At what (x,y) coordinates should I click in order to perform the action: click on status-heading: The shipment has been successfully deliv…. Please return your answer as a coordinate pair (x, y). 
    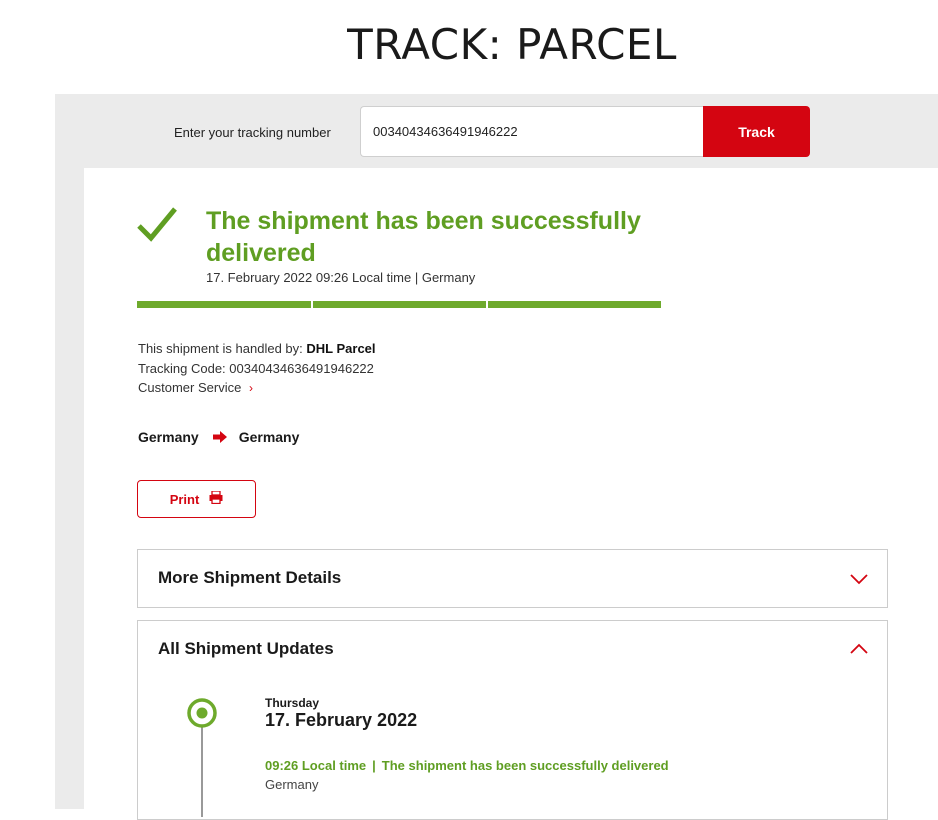
    Looking at the image, I should click on (423, 237).